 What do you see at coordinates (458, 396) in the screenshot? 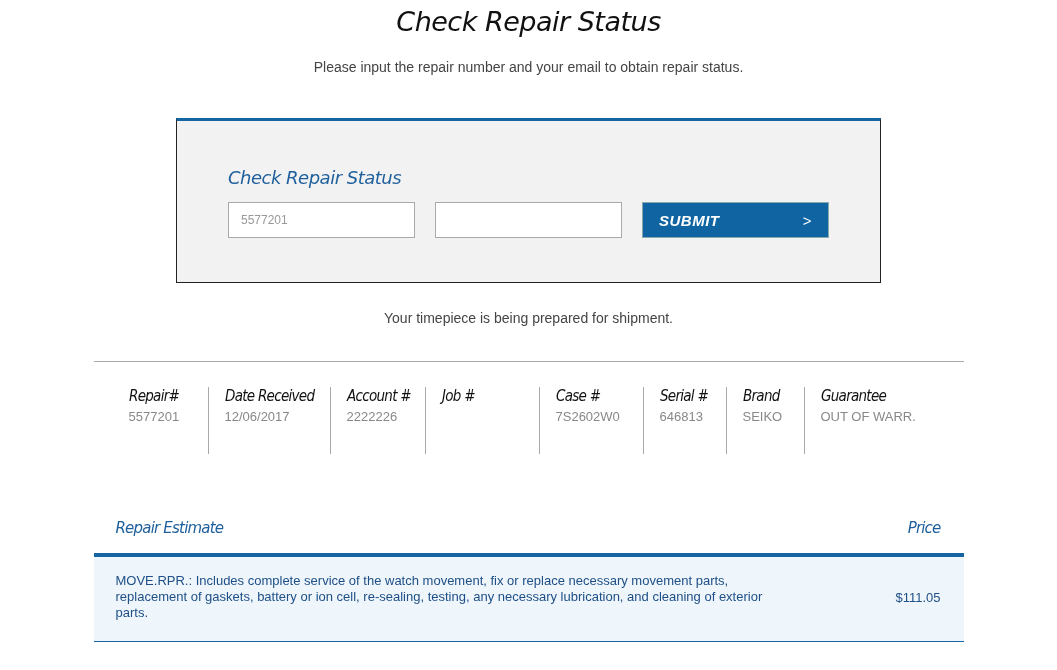
I see `detail-label: Job #` at bounding box center [458, 396].